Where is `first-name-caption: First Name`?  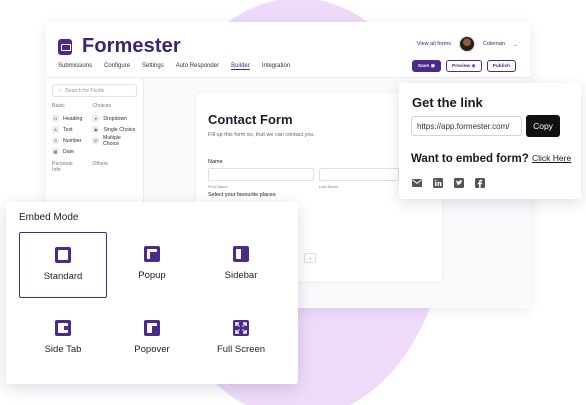 first-name-caption: First Name is located at coordinates (218, 186).